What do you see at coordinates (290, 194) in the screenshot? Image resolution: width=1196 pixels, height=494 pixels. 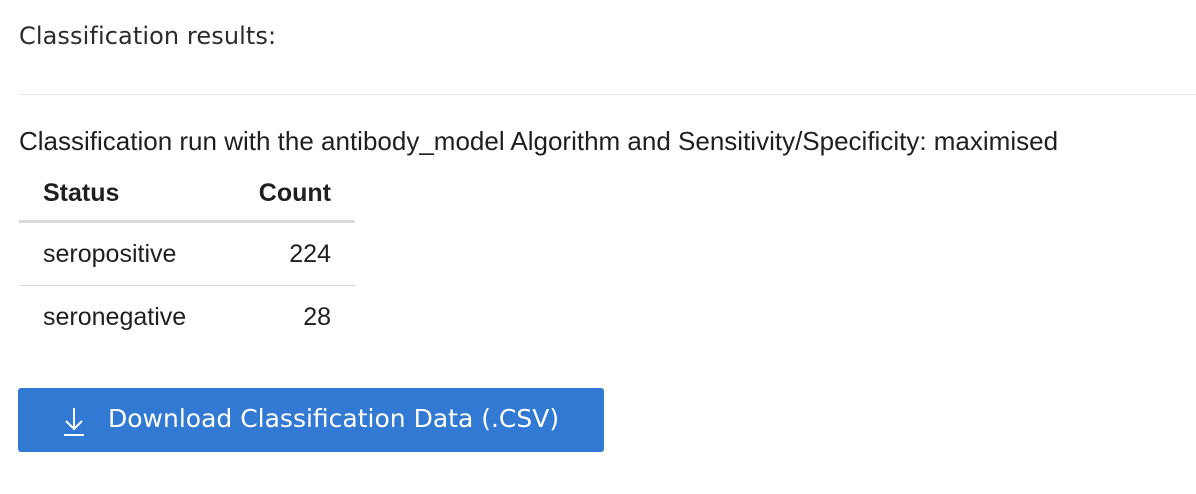 I see `column-header-count: Count` at bounding box center [290, 194].